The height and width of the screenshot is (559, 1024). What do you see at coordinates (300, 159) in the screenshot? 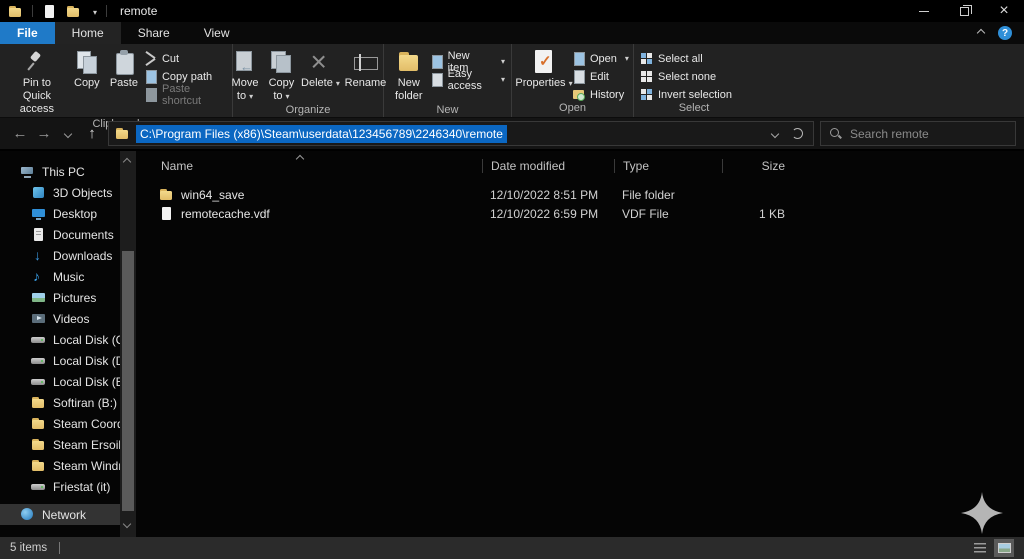
I see `sort-ascending-icon` at bounding box center [300, 159].